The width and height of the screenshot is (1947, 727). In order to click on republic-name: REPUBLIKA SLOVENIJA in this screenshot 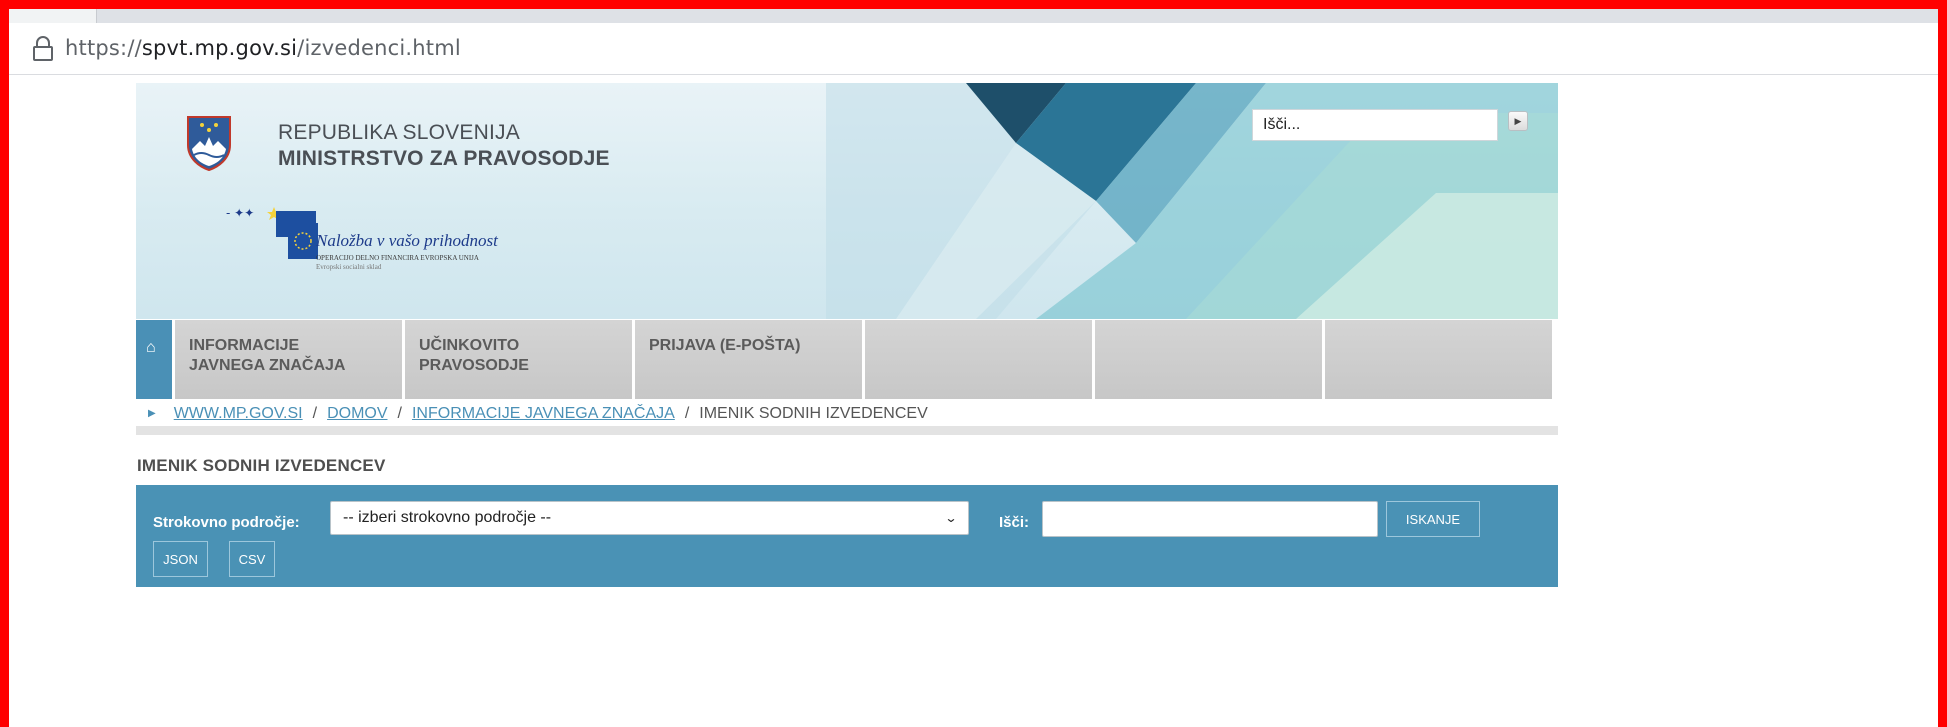, I will do `click(399, 132)`.